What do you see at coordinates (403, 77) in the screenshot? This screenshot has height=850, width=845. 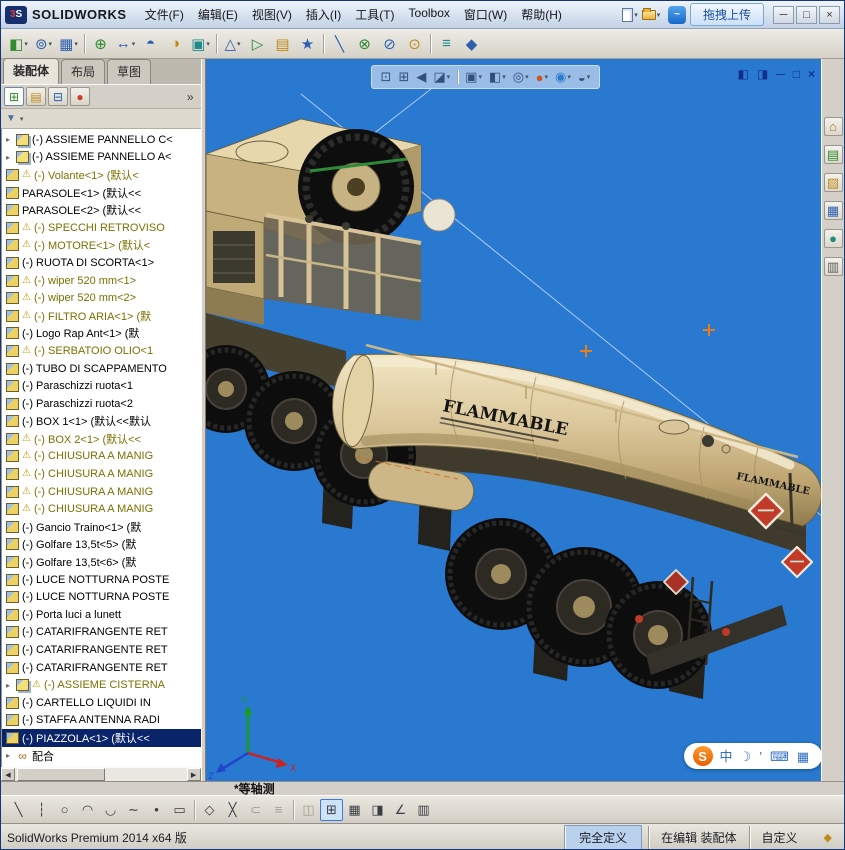 I see `zoom-to-area-button: ⊞ ▾` at bounding box center [403, 77].